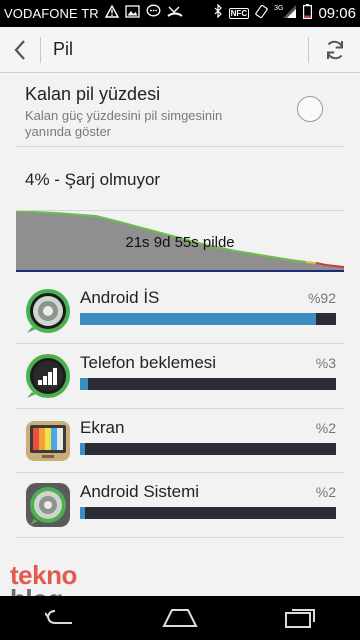  What do you see at coordinates (180, 271) in the screenshot?
I see `battery-graph-baseline` at bounding box center [180, 271].